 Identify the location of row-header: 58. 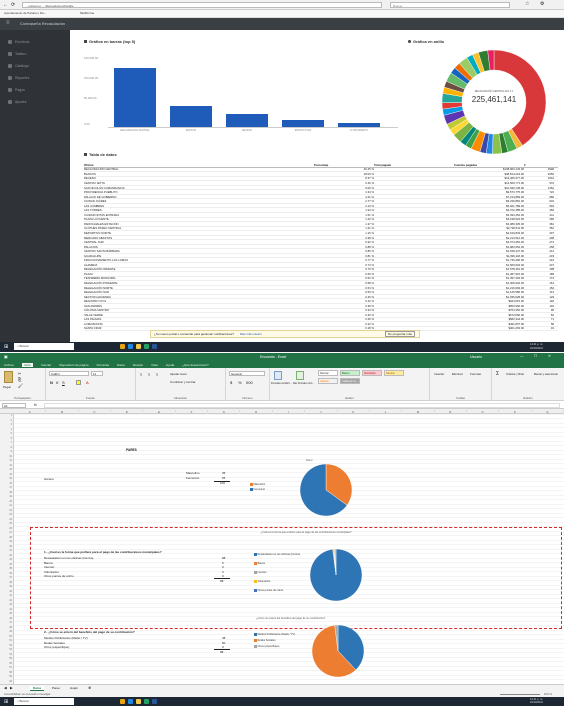
(6, 672).